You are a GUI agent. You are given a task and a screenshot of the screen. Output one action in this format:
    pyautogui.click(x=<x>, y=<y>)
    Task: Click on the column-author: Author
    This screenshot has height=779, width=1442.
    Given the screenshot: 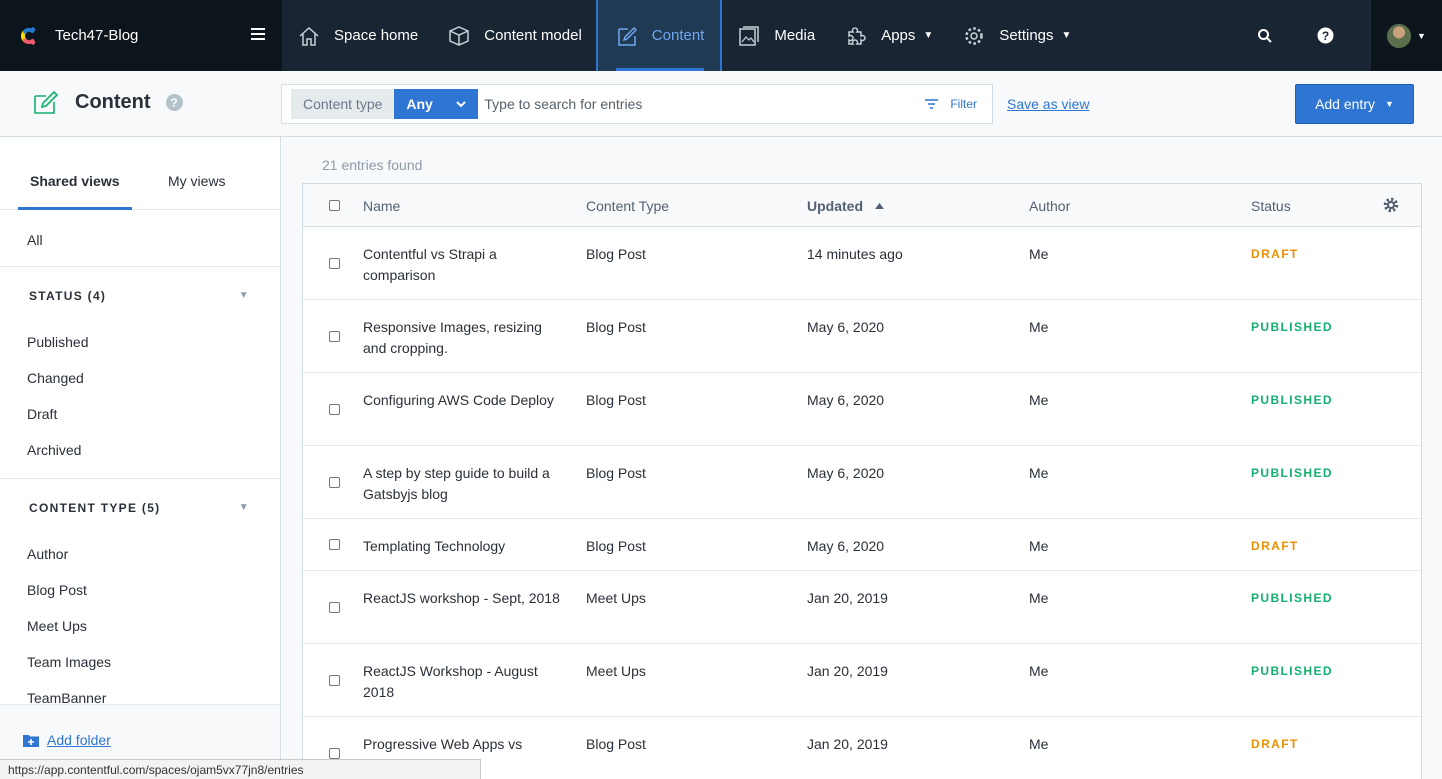 What is the action you would take?
    pyautogui.click(x=1049, y=206)
    